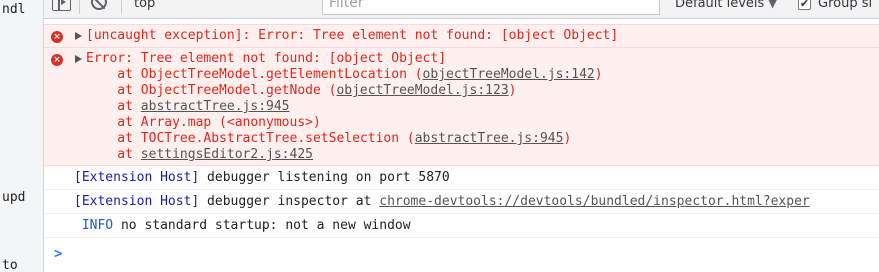 This screenshot has width=879, height=272. Describe the element at coordinates (720, 5) in the screenshot. I see `levels-label: Default levels` at that location.